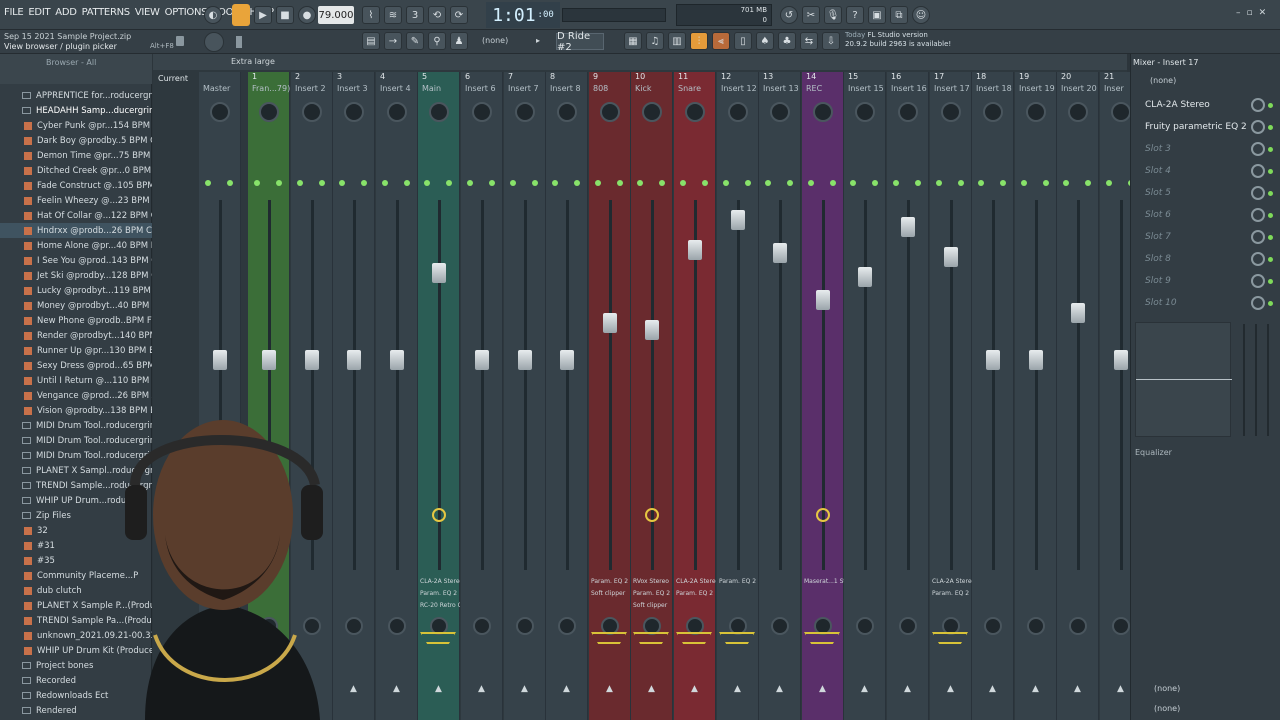 The height and width of the screenshot is (720, 1280). Describe the element at coordinates (1167, 708) in the screenshot. I see `output-select-2: (none)` at that location.